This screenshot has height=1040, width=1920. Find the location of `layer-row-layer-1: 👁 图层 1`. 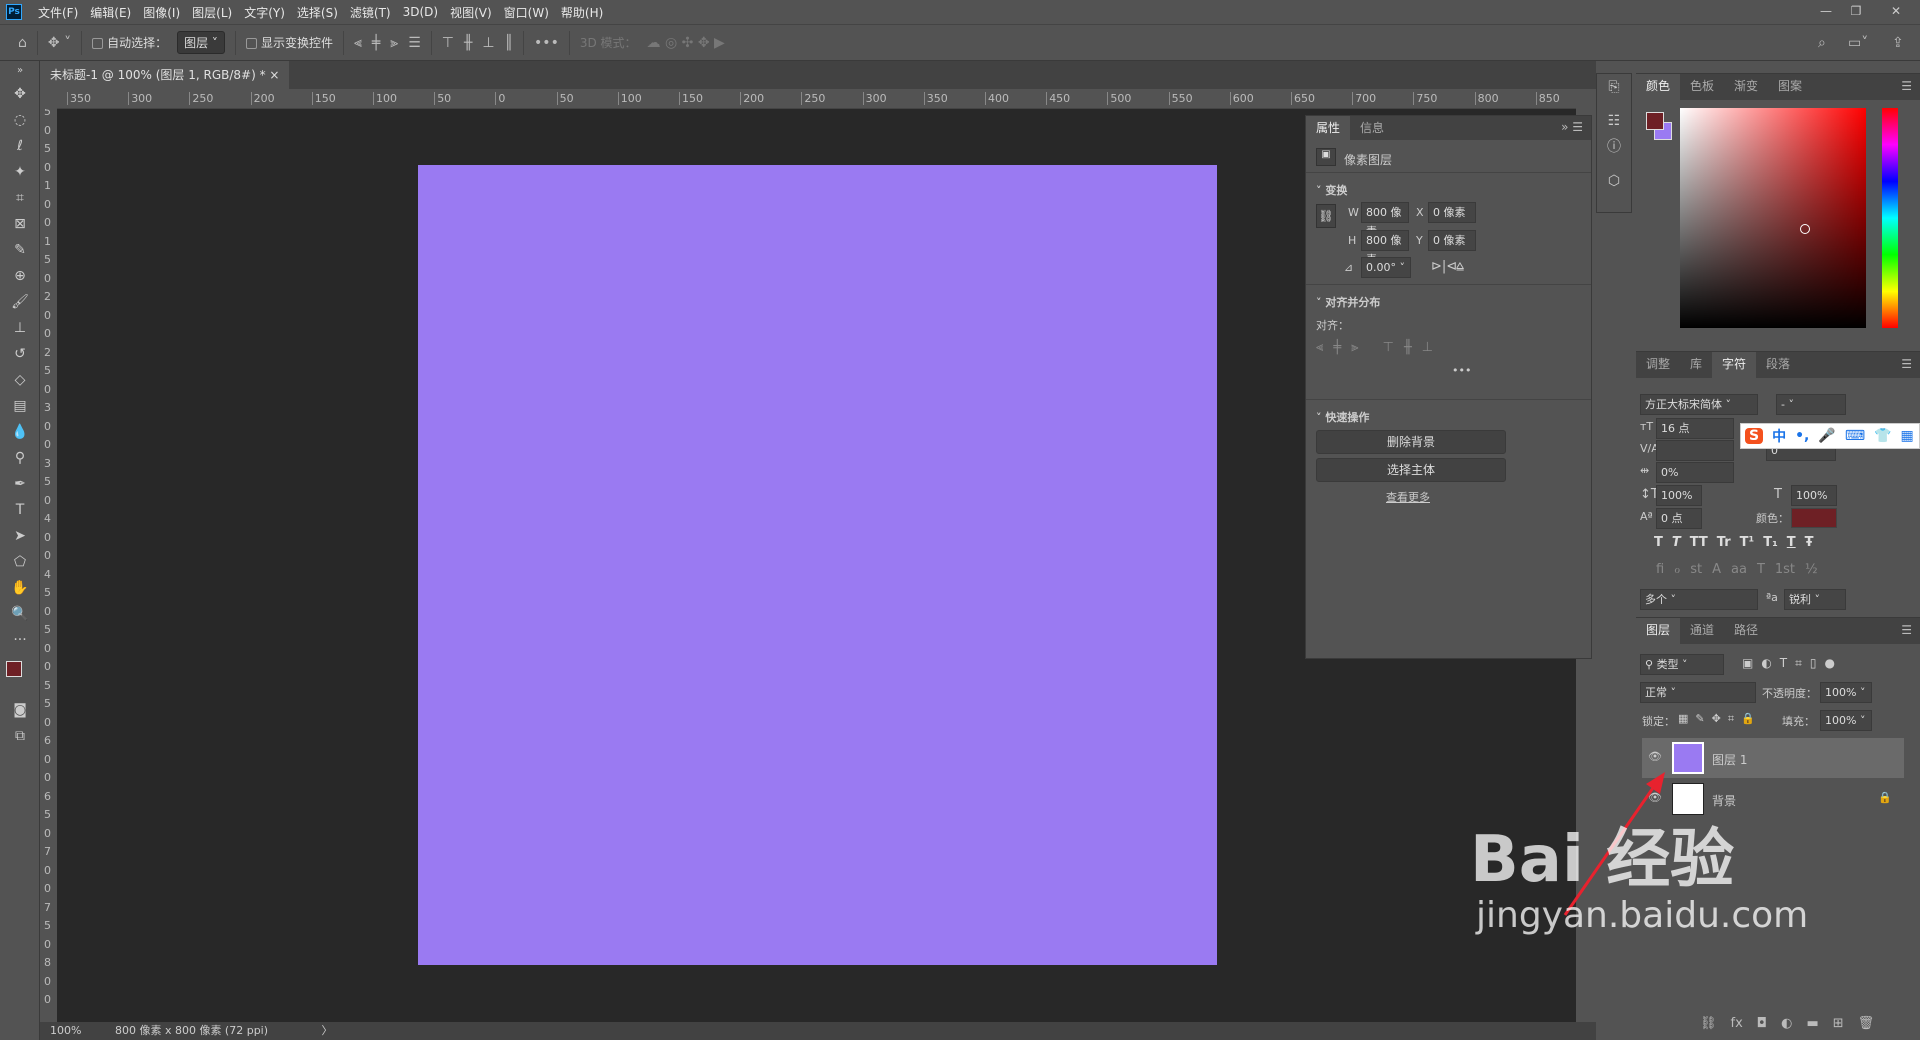

layer-row-layer-1: 👁 图层 1 is located at coordinates (1773, 758).